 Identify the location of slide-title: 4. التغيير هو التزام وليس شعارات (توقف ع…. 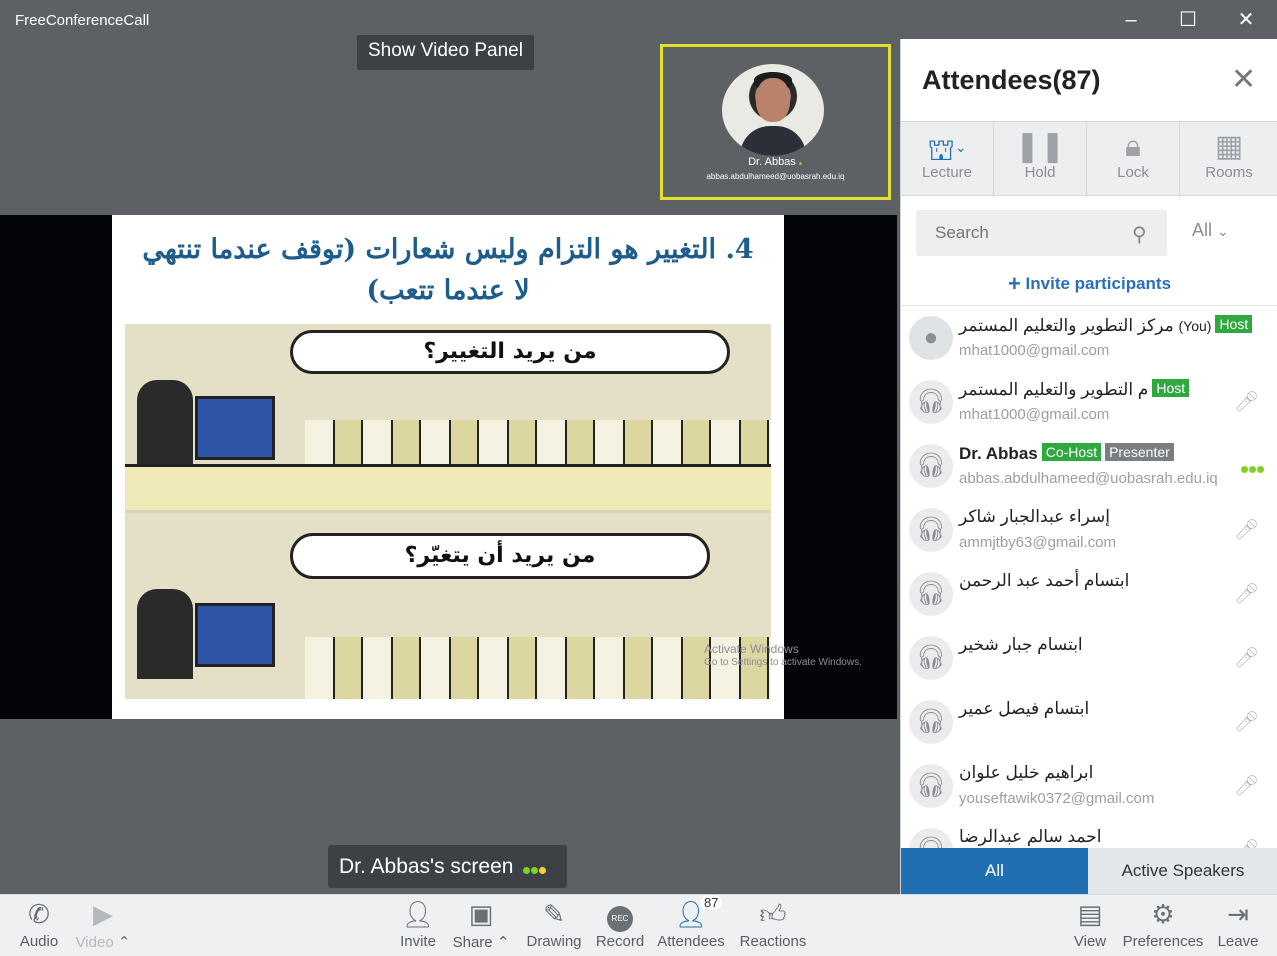
(448, 270).